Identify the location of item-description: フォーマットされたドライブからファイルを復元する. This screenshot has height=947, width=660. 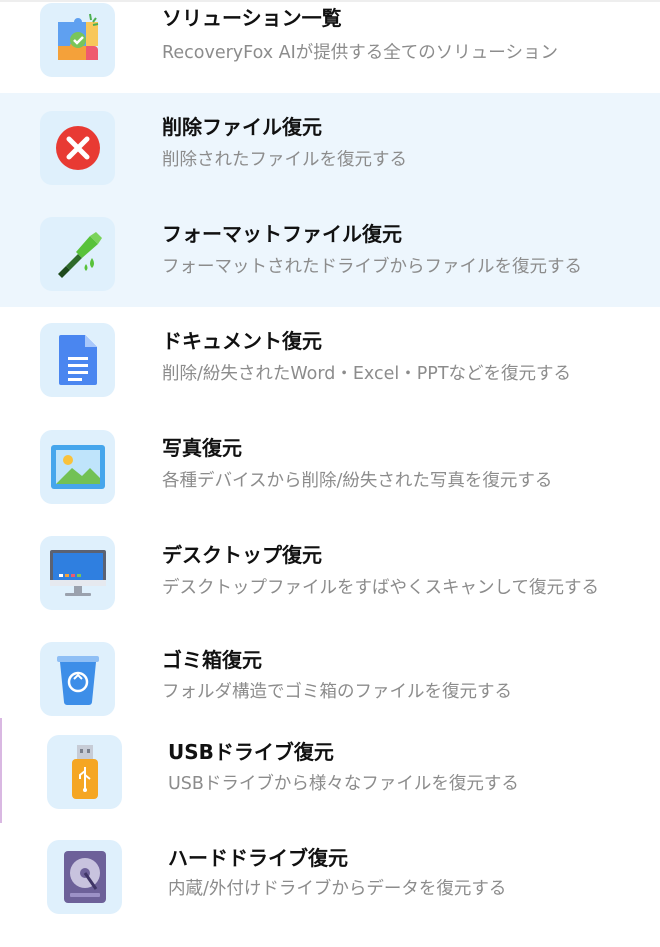
(372, 267).